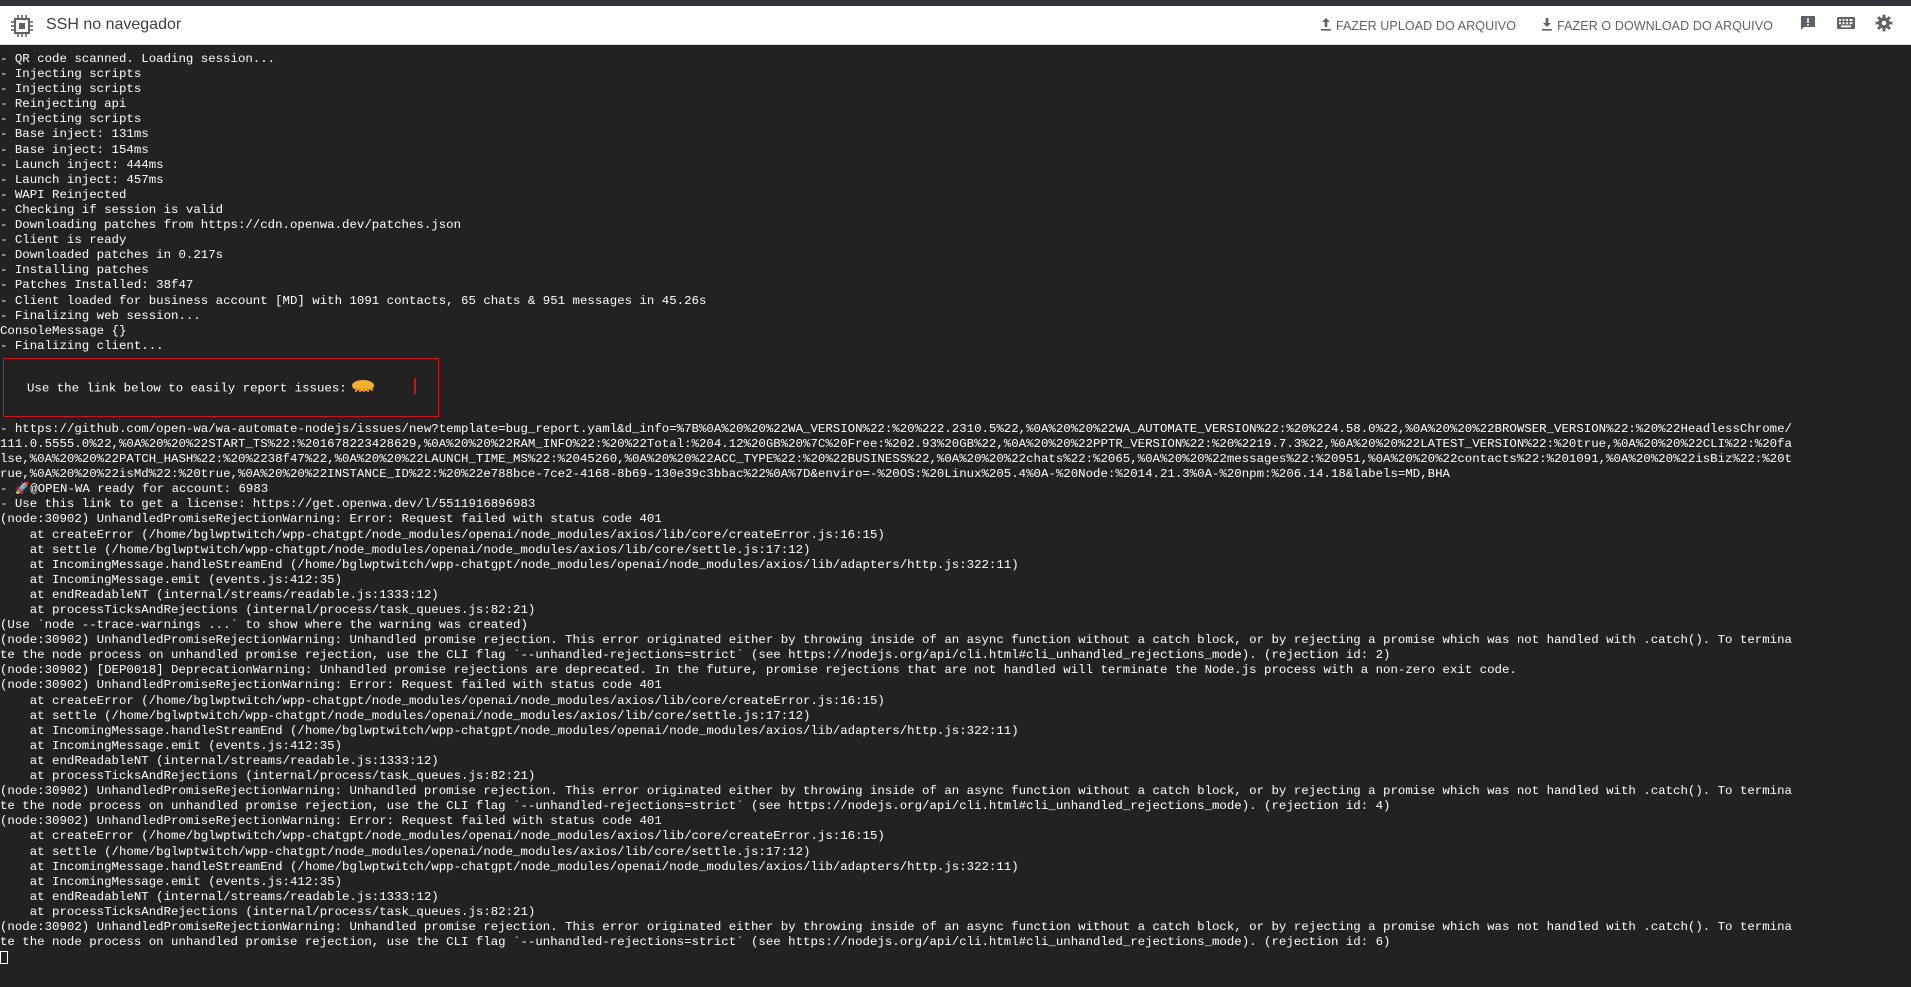 This screenshot has height=987, width=1911. I want to click on feedback-button, so click(1808, 26).